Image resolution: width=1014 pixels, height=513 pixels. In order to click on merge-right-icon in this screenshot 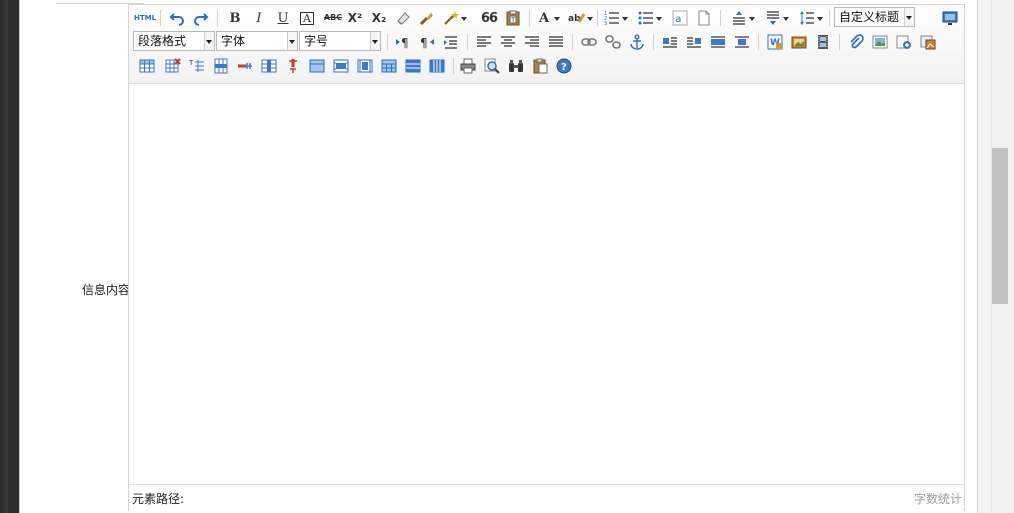, I will do `click(341, 66)`.